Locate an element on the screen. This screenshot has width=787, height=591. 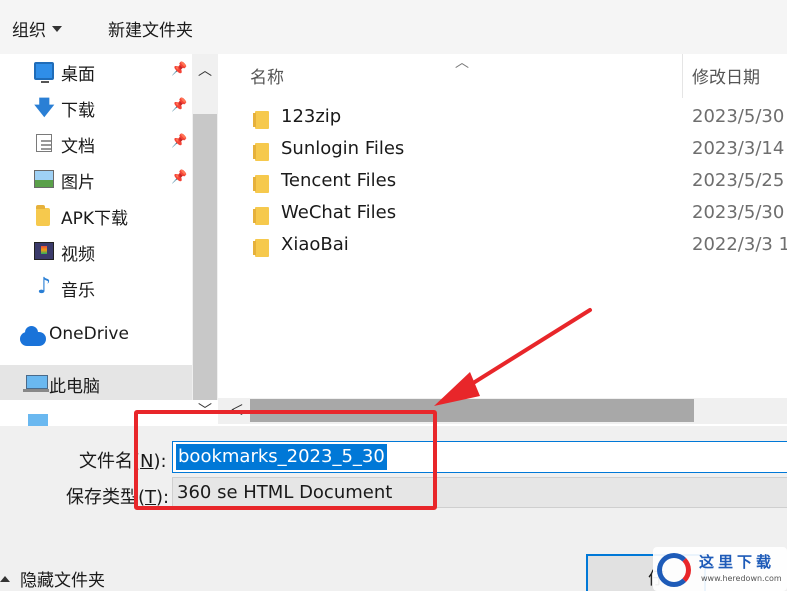
file-name: Tencent Files is located at coordinates (339, 180).